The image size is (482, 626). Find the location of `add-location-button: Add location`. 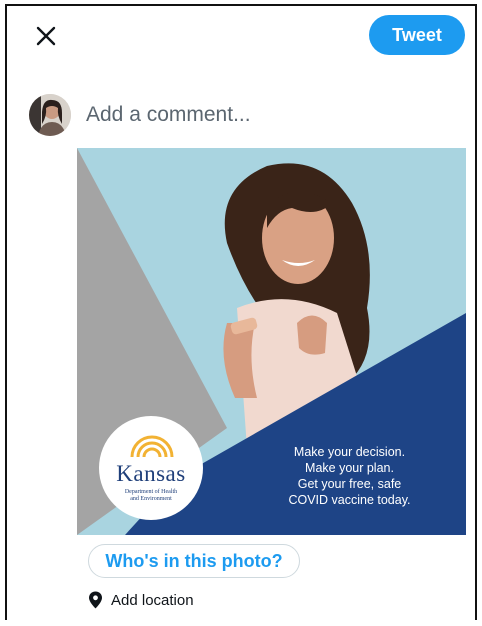

add-location-button: Add location is located at coordinates (141, 600).